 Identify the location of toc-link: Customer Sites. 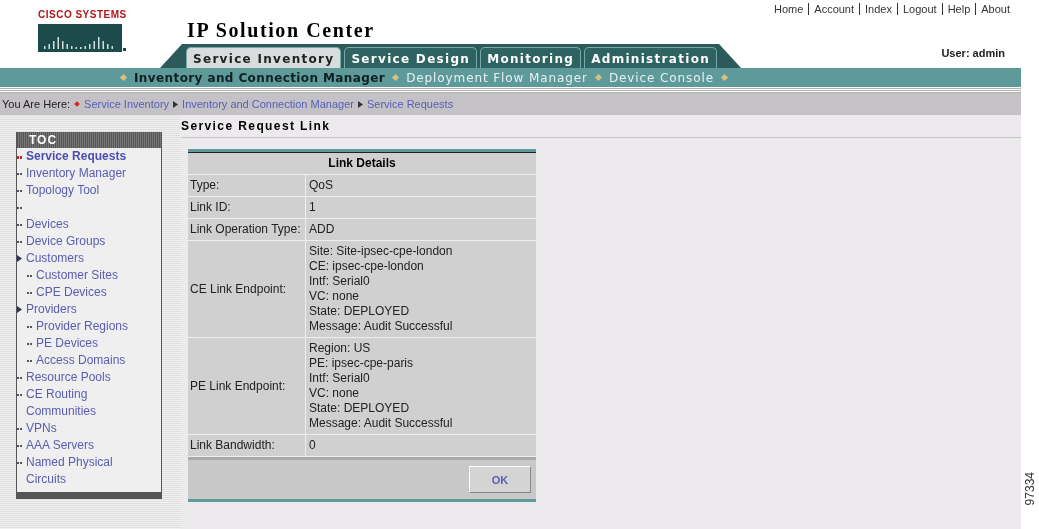
(77, 275).